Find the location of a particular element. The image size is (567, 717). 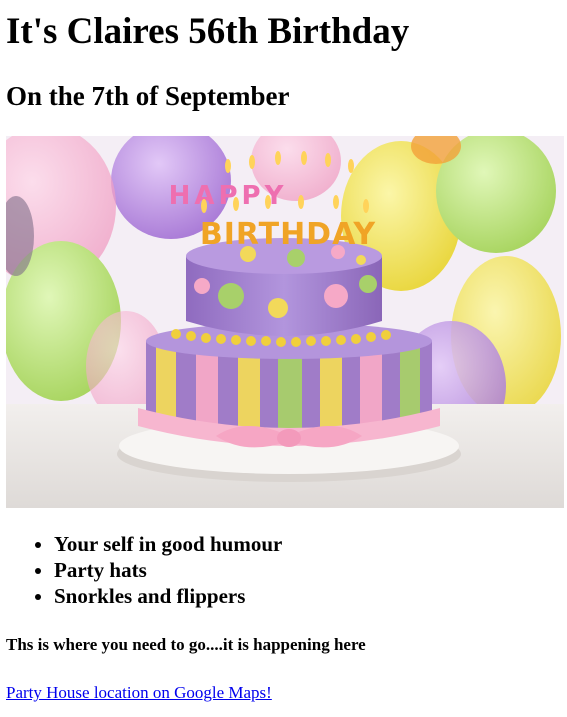

page-title: It's Claires 56th Birthday is located at coordinates (208, 31).